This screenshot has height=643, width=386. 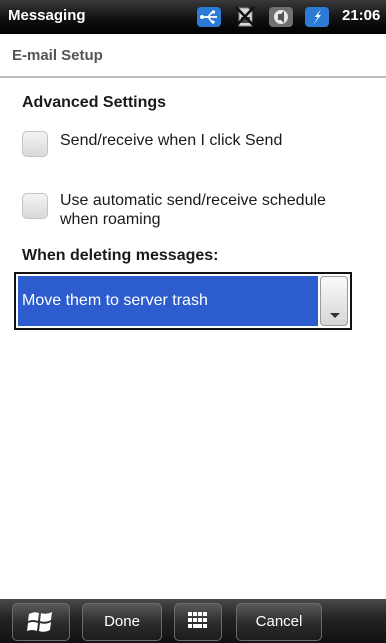 What do you see at coordinates (168, 301) in the screenshot?
I see `delete-action-selected: Move them to server trash` at bounding box center [168, 301].